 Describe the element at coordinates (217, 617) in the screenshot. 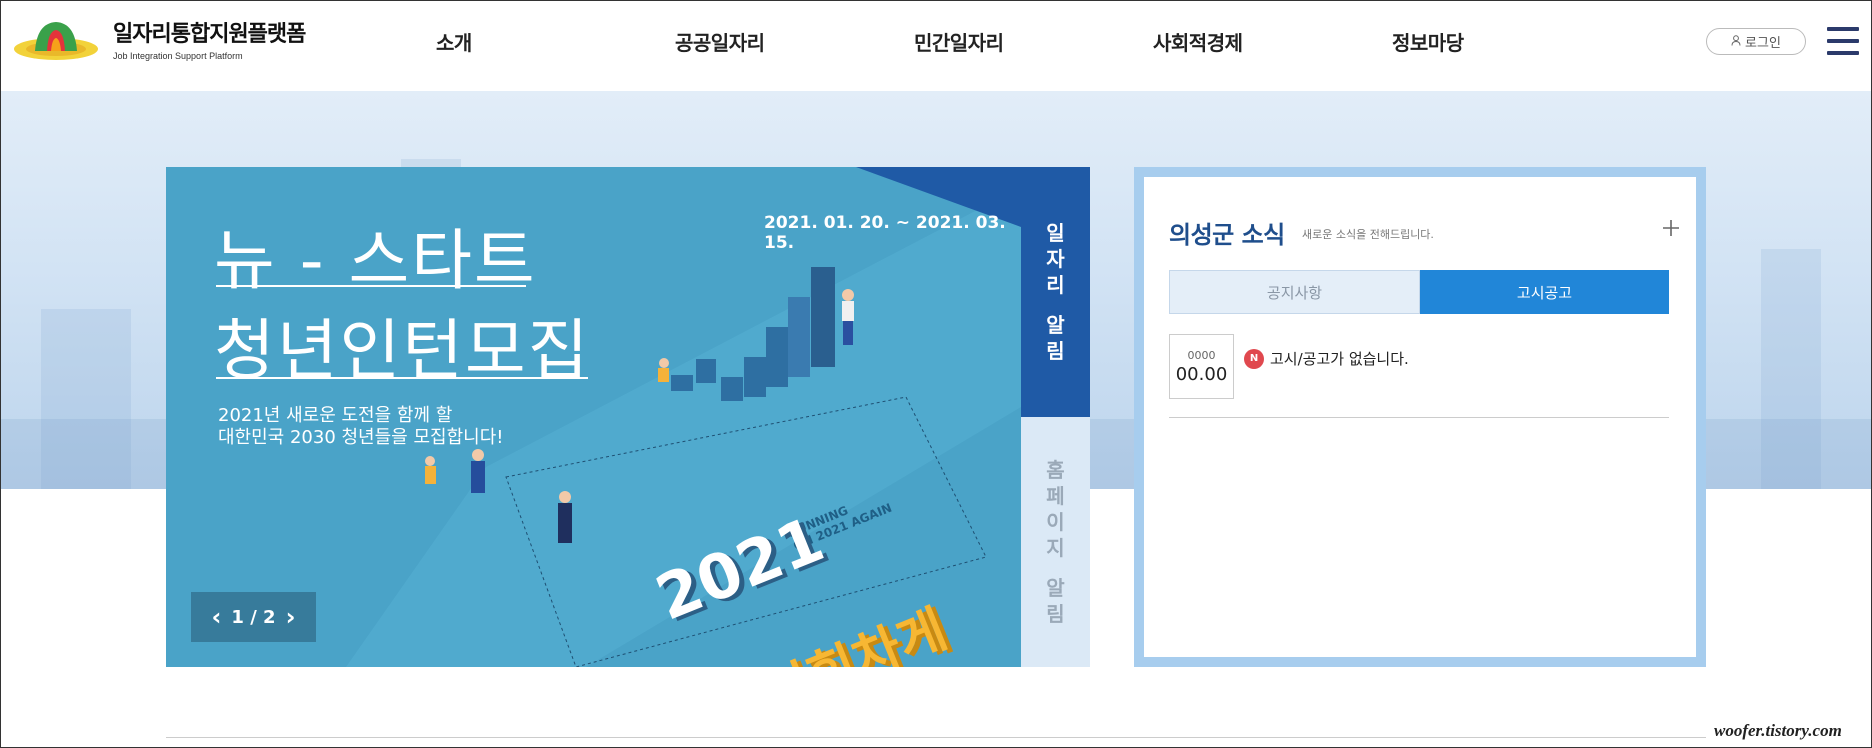

I see `chevron-left-icon: ‹` at that location.